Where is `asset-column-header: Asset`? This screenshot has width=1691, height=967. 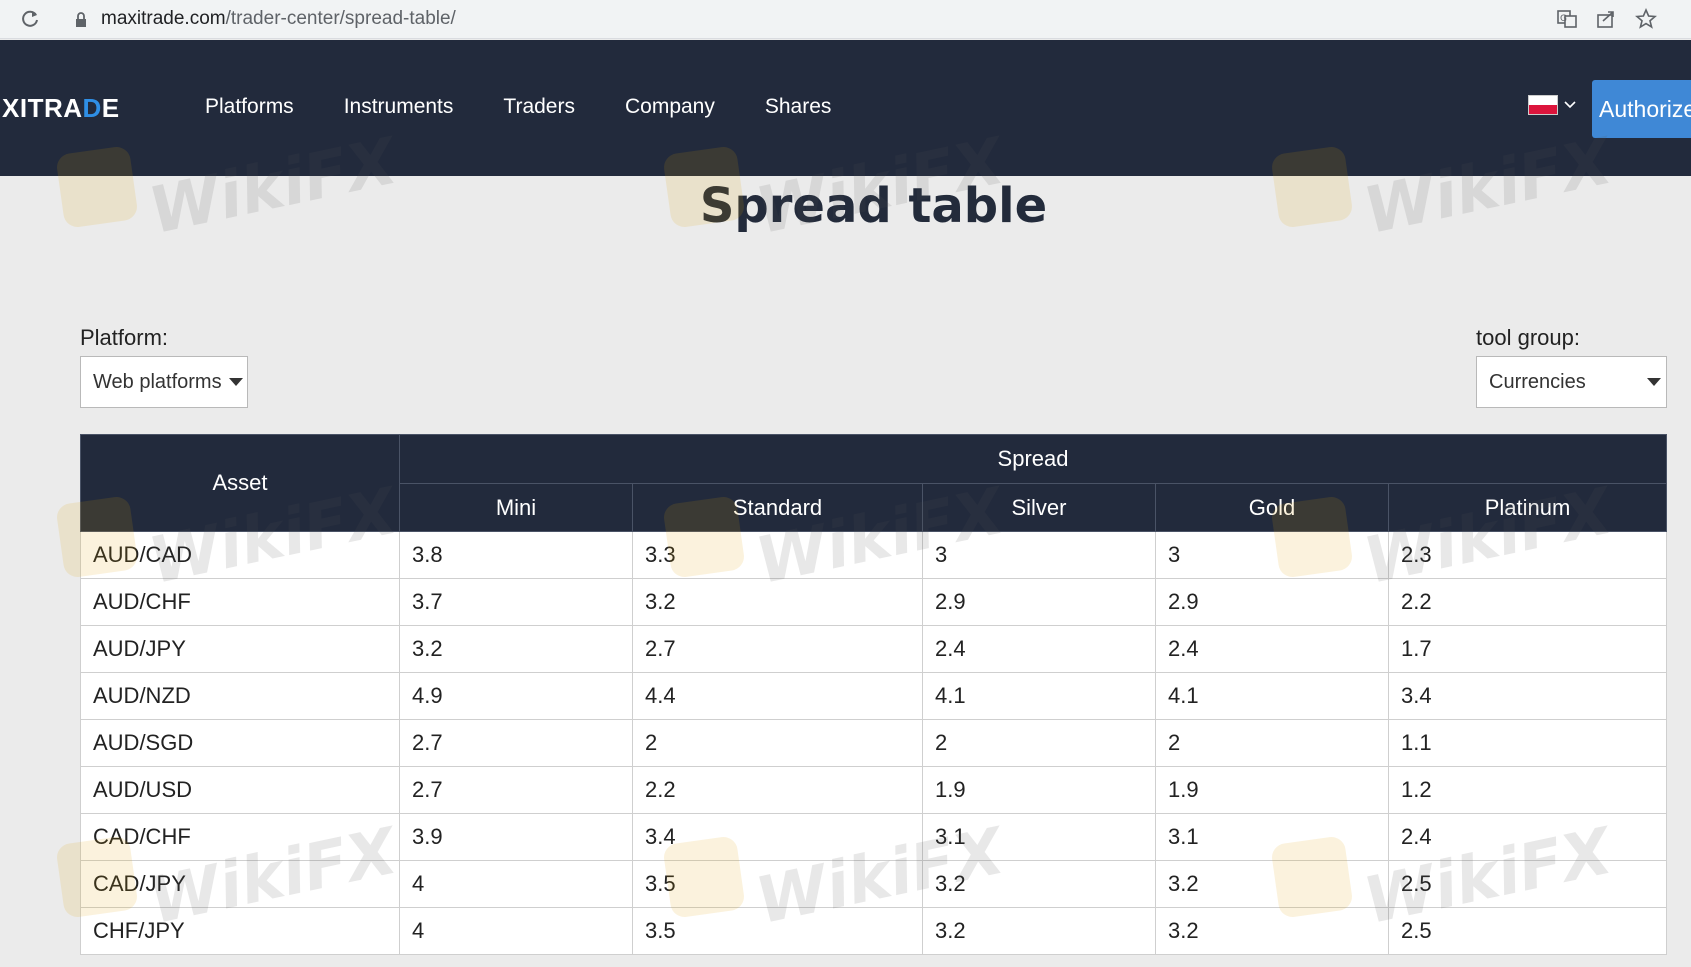 asset-column-header: Asset is located at coordinates (240, 483).